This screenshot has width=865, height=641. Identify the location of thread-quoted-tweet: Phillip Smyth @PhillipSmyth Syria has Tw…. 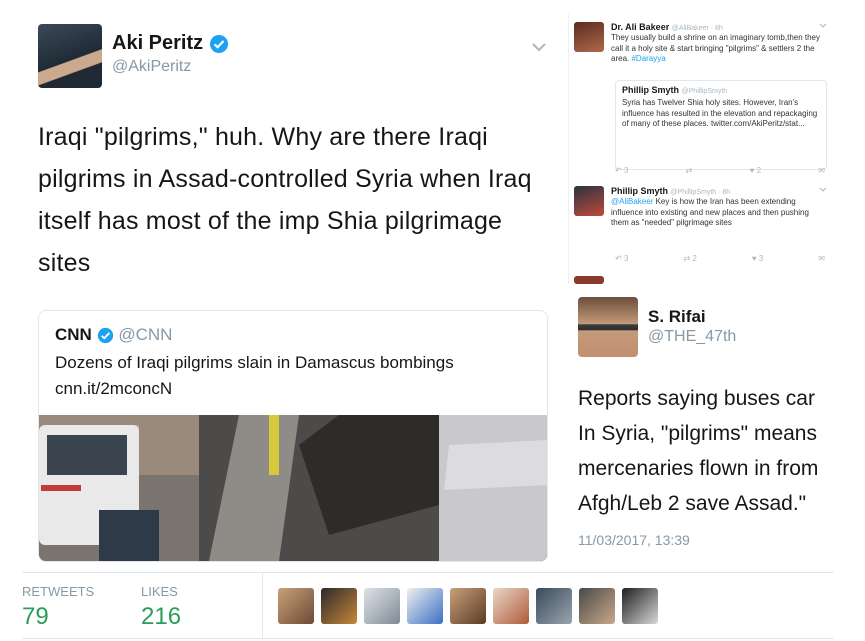
(721, 125).